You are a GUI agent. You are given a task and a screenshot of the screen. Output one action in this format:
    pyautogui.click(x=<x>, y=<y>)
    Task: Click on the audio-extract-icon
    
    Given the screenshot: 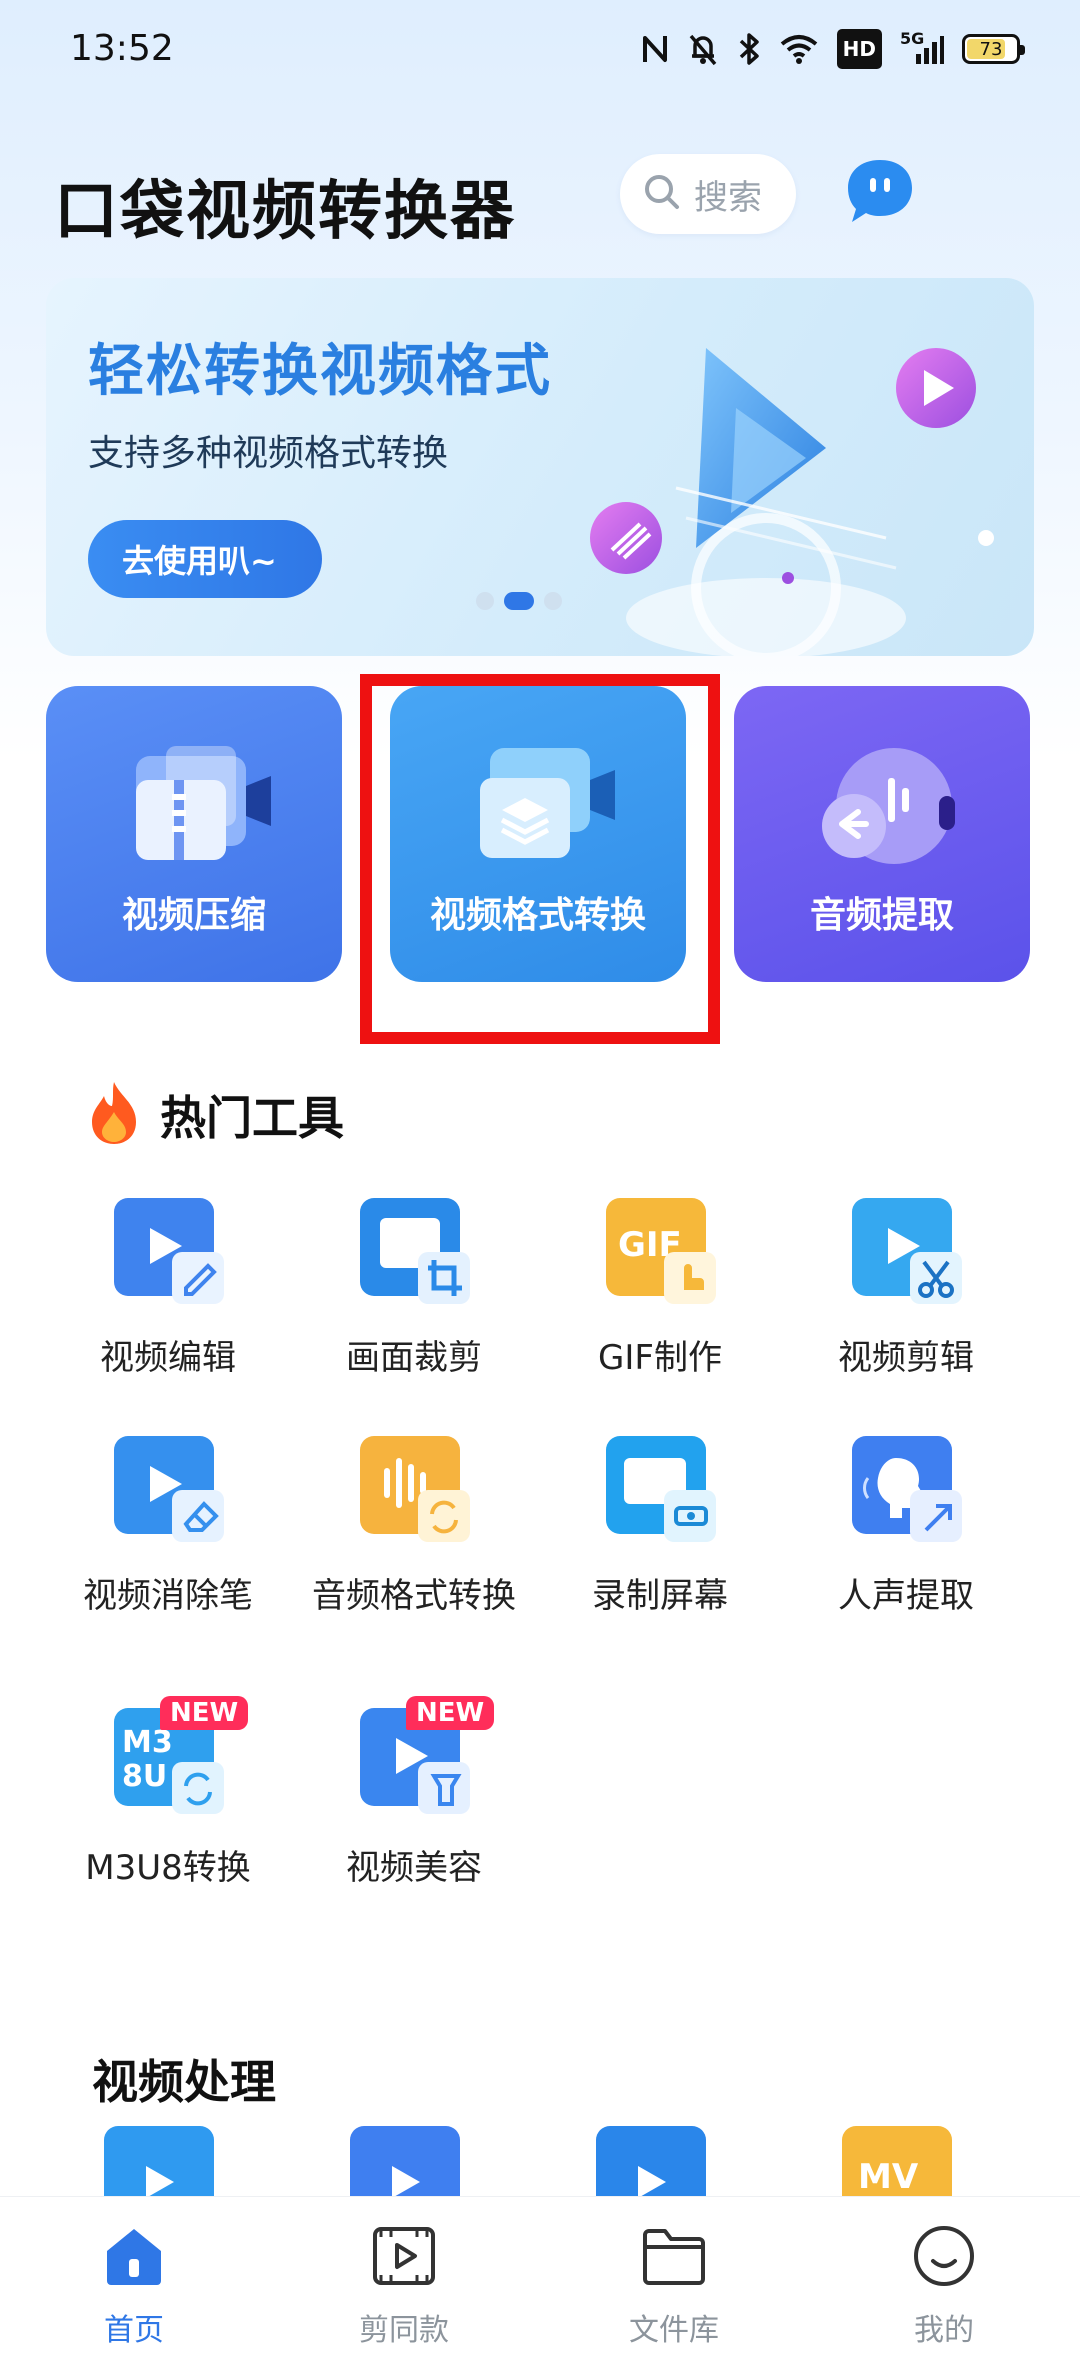 What is the action you would take?
    pyautogui.click(x=888, y=806)
    